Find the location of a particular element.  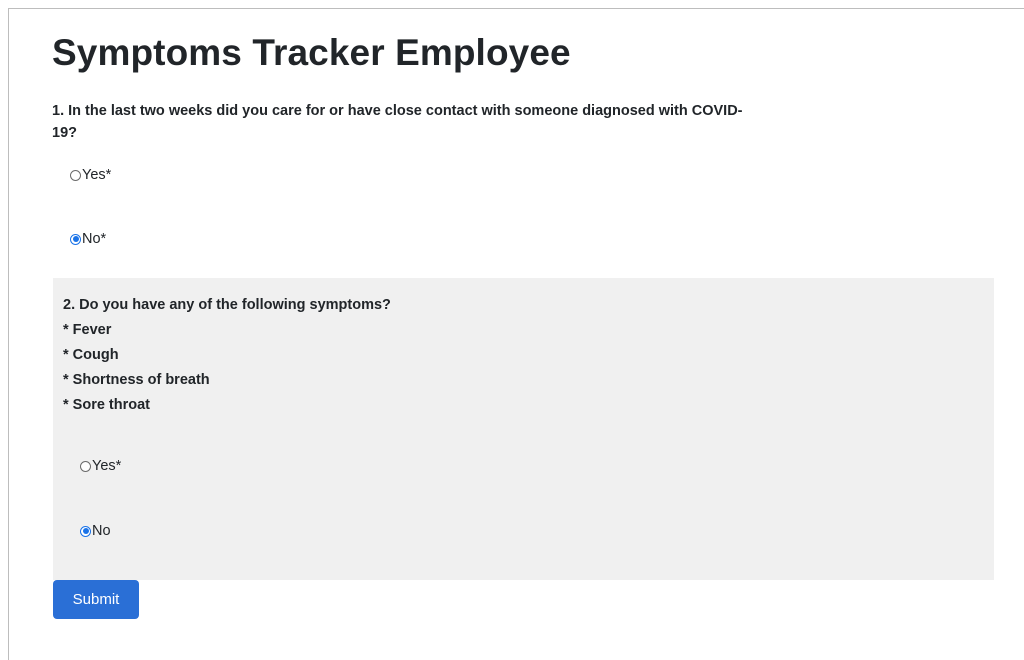

q2-option-no: No is located at coordinates (95, 531).